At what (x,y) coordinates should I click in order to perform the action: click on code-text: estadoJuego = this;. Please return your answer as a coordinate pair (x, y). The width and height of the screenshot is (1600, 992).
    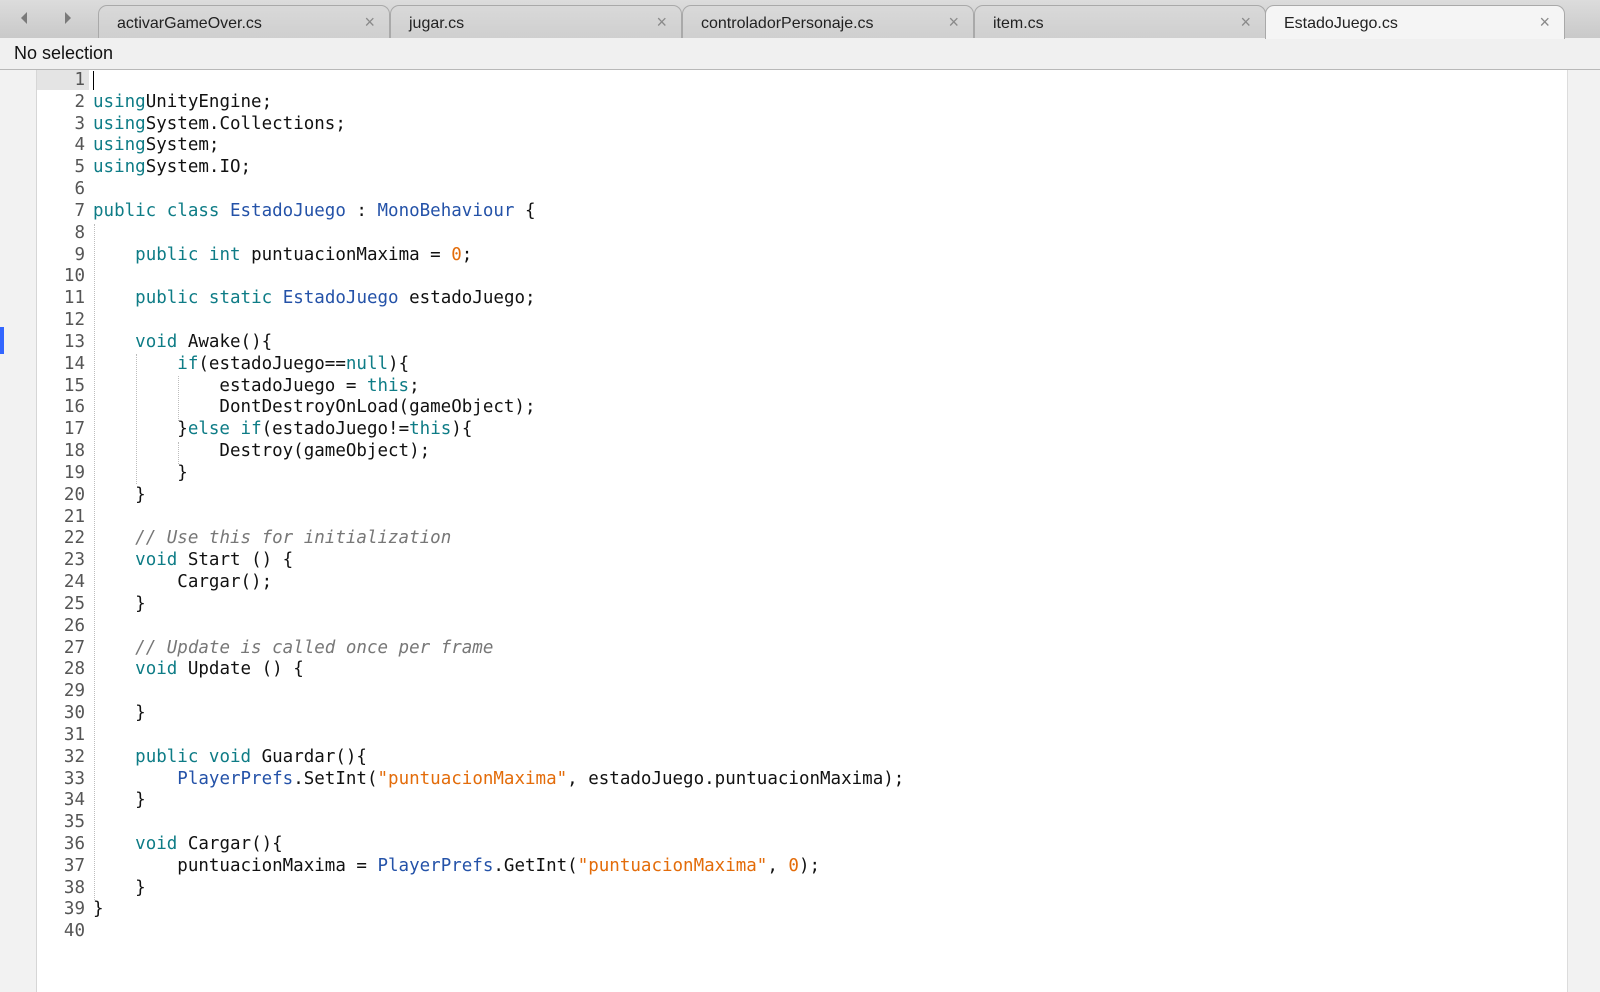
    Looking at the image, I should click on (256, 387).